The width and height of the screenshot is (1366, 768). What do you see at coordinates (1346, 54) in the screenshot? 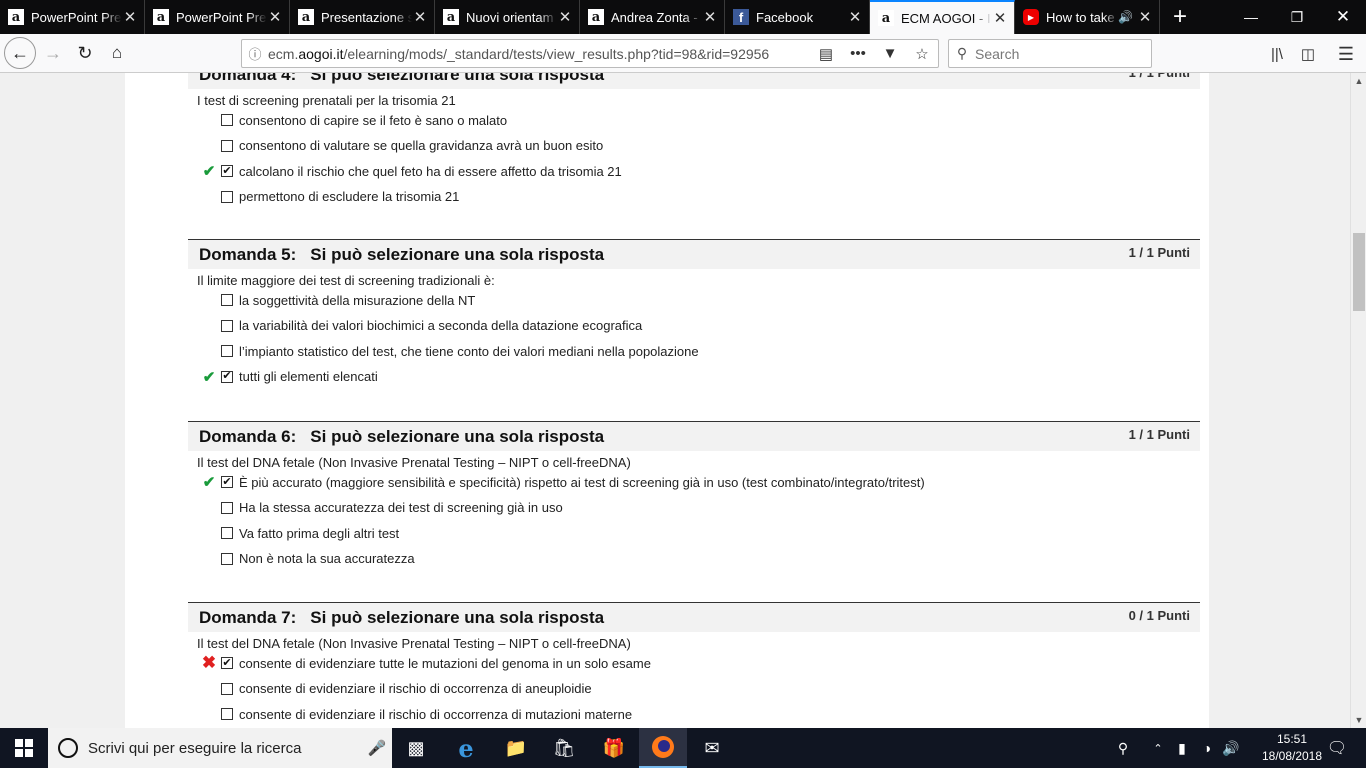
I see `menu-icon: ☰` at bounding box center [1346, 54].